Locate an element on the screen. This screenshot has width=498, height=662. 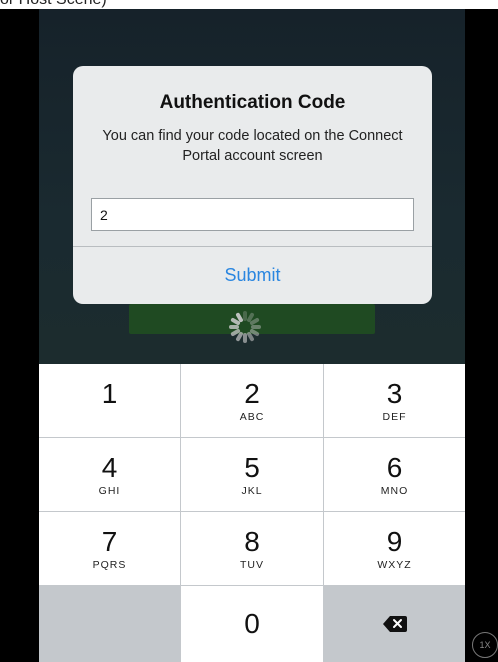
key-letters: MNO is located at coordinates (394, 490).